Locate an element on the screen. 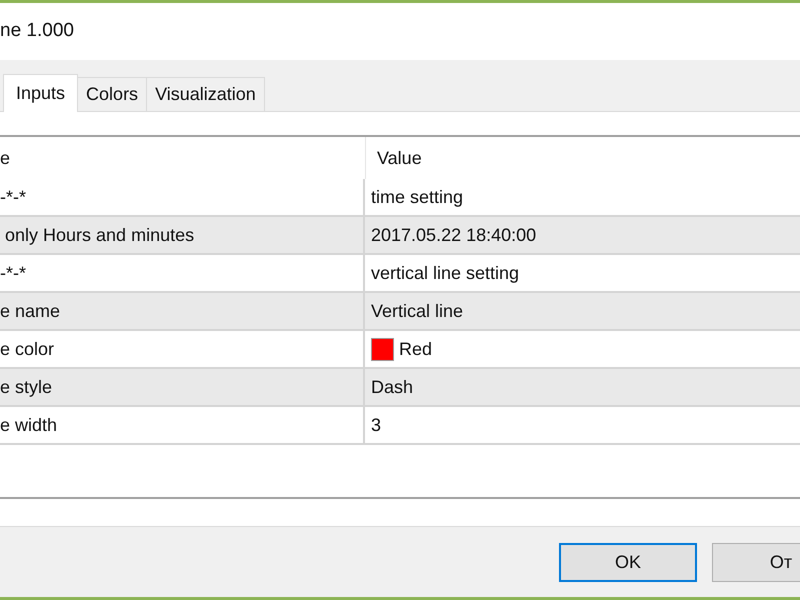  table-cell: only Hours and minutes is located at coordinates (182, 235).